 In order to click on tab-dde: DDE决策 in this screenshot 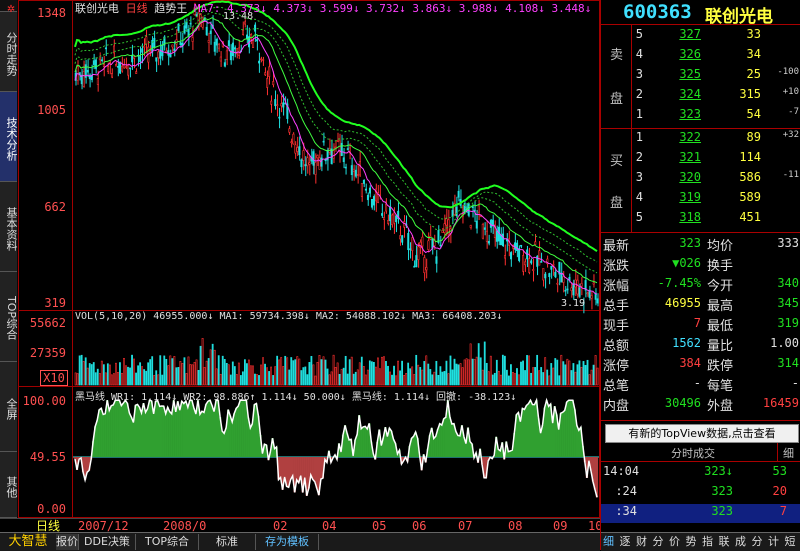, I will do `click(107, 542)`.